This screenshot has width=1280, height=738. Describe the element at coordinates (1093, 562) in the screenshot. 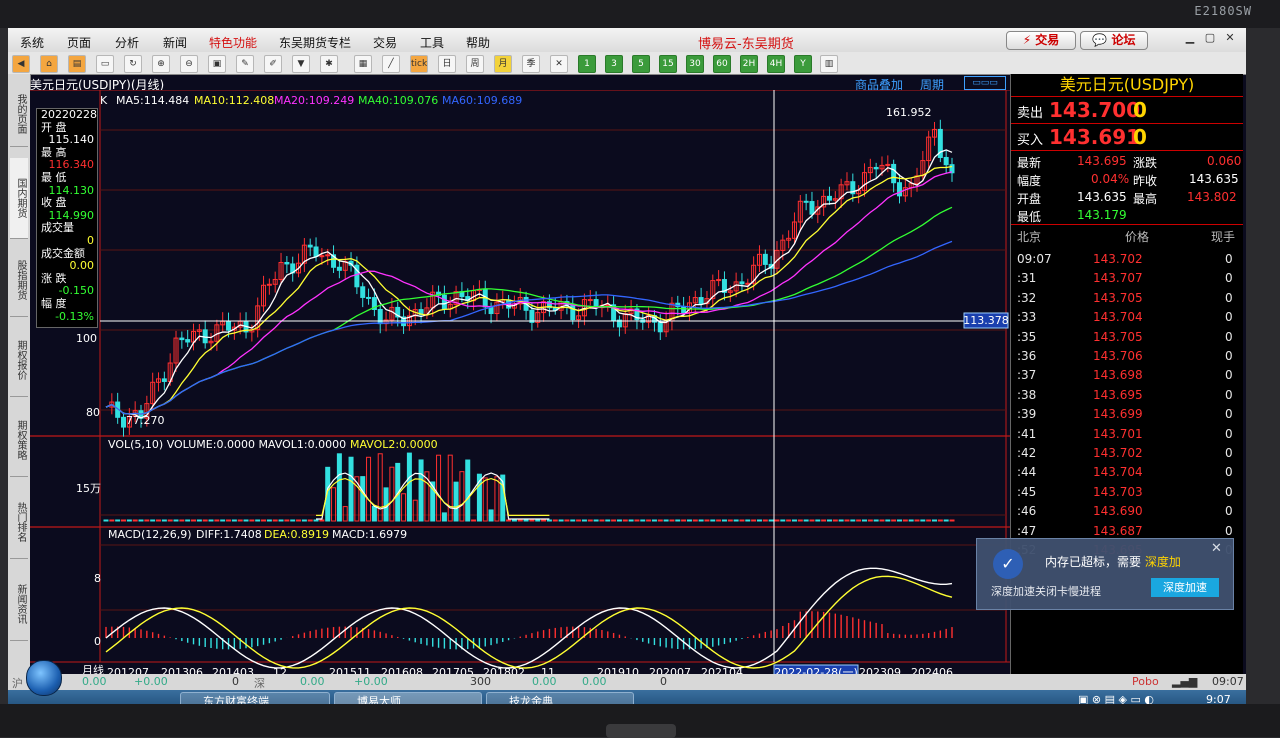

I see `popup-message-text: 内存已超标，需要` at that location.